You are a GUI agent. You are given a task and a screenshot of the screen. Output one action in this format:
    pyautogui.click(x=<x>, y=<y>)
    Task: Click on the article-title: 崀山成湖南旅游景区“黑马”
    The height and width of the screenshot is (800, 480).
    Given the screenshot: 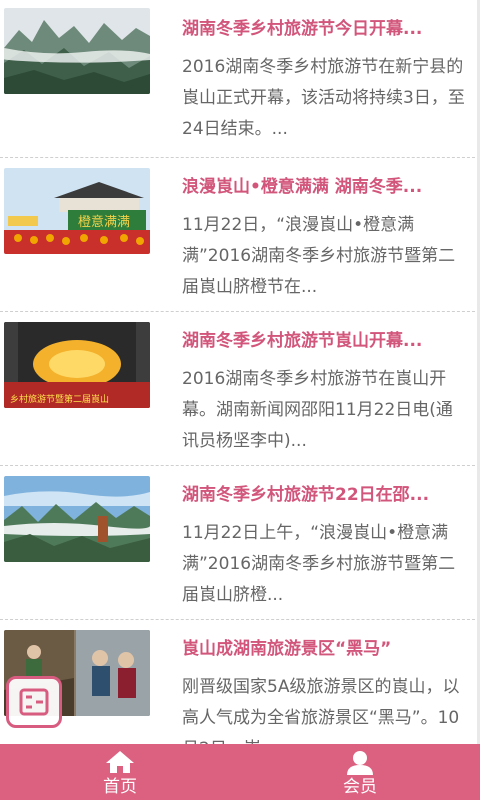 What is the action you would take?
    pyautogui.click(x=326, y=649)
    